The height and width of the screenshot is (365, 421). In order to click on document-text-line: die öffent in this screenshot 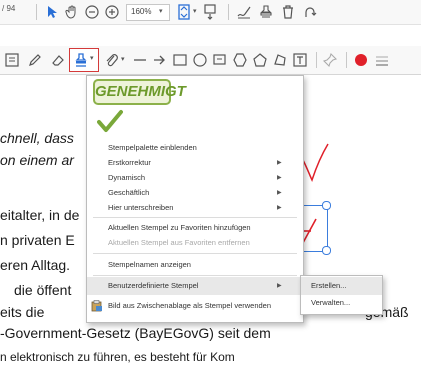, I will do `click(43, 290)`.